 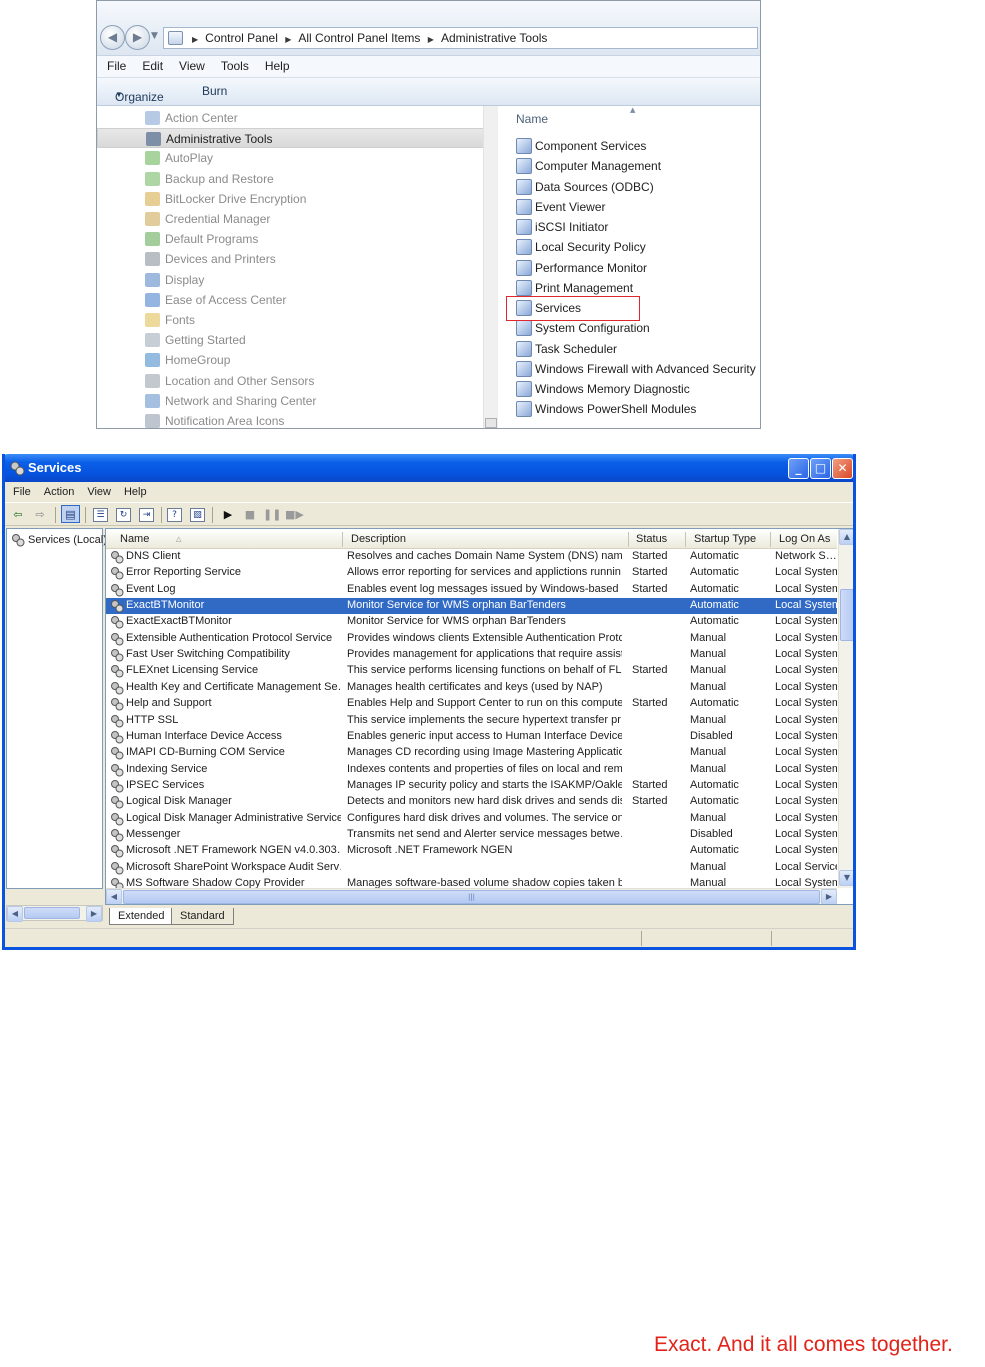 I want to click on pause-service-icon: ❚❚, so click(x=272, y=514).